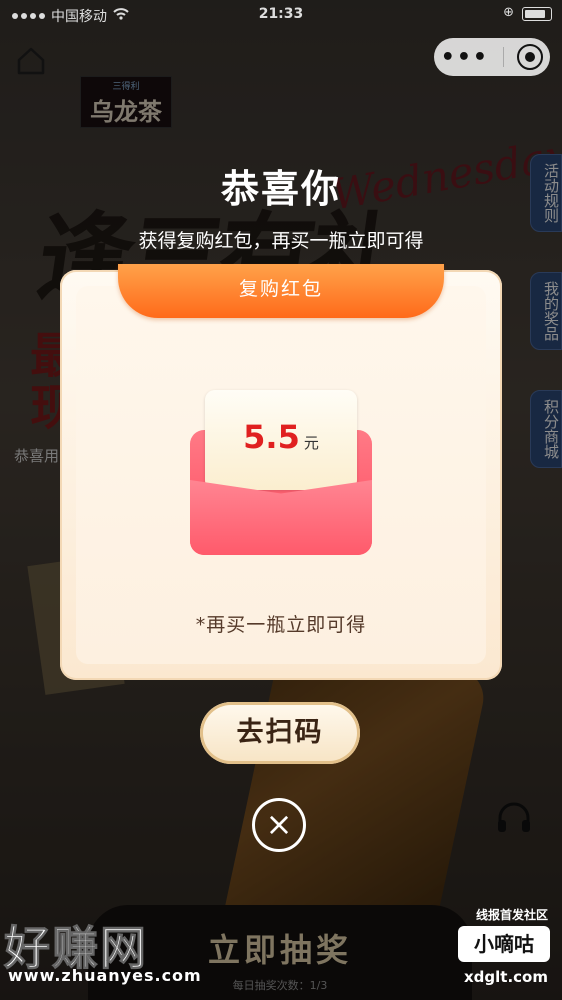 This screenshot has height=1000, width=562. What do you see at coordinates (530, 57) in the screenshot?
I see `close-miniprogram-icon` at bounding box center [530, 57].